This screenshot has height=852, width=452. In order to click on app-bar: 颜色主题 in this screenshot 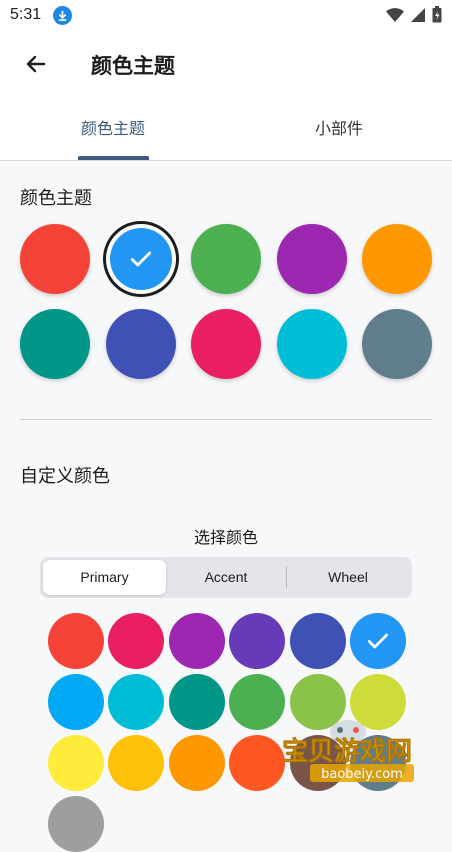, I will do `click(226, 66)`.